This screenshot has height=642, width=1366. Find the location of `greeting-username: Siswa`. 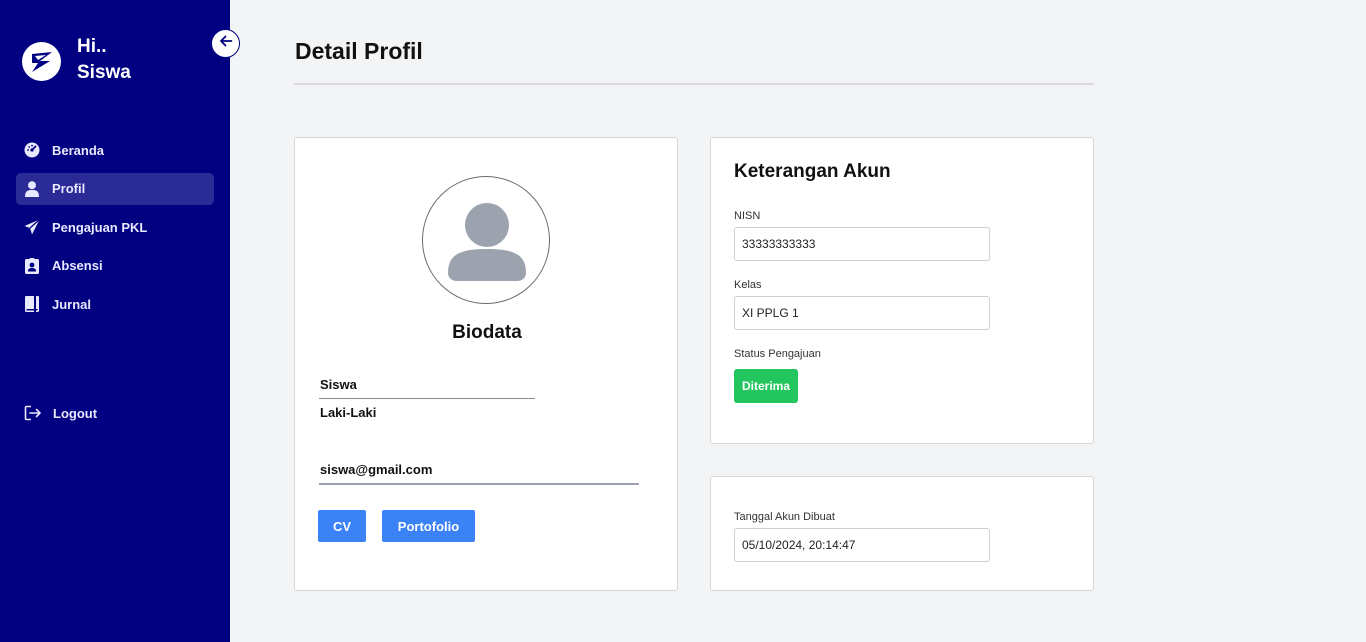

greeting-username: Siswa is located at coordinates (104, 72).